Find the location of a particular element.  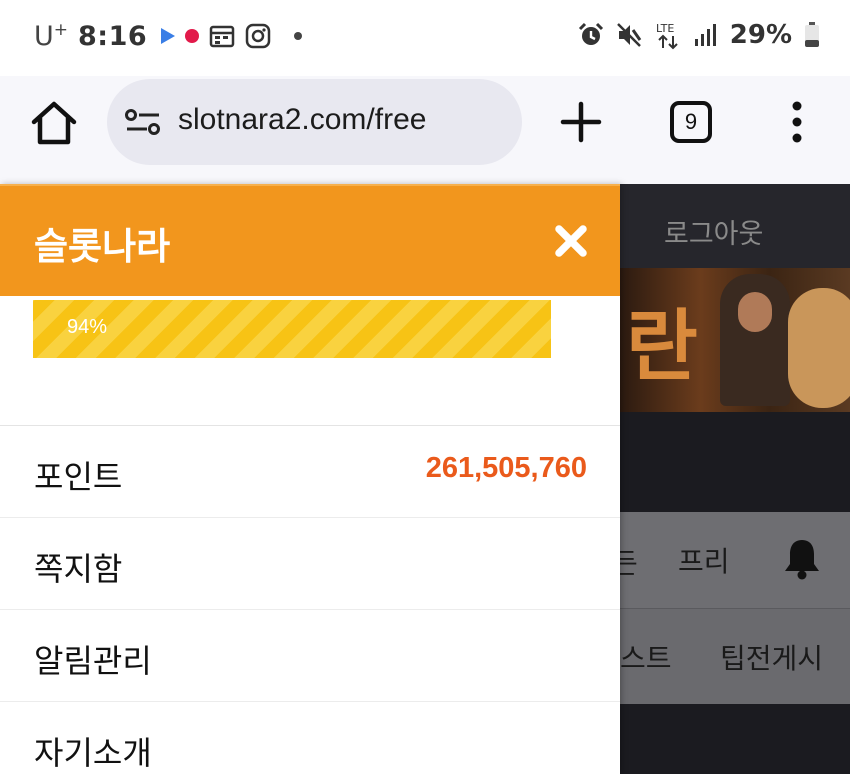

bg-nav-item: 든 is located at coordinates (629, 562).